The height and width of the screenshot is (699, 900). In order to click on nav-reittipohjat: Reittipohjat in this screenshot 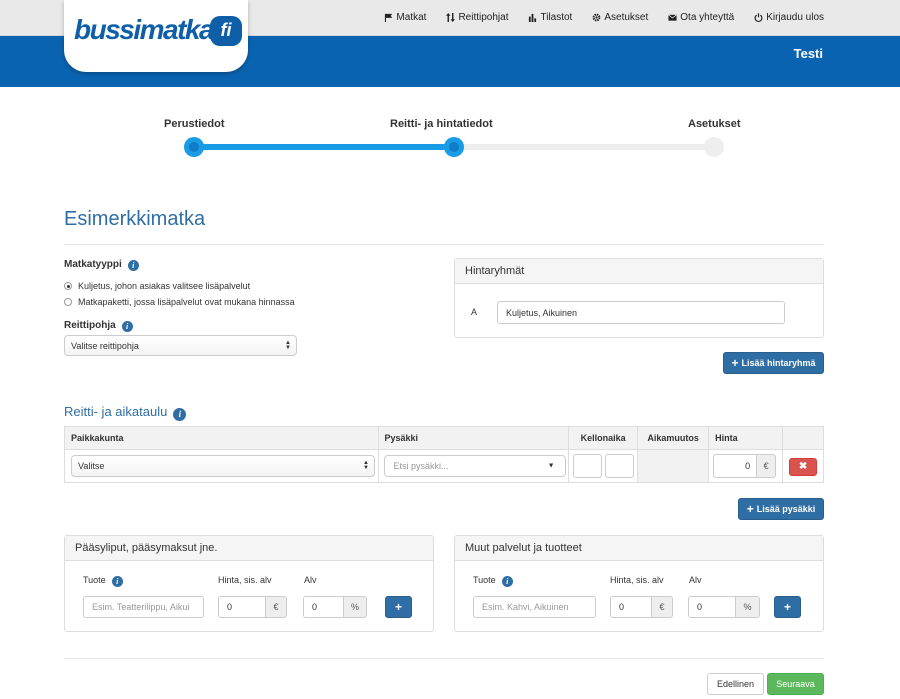, I will do `click(477, 17)`.